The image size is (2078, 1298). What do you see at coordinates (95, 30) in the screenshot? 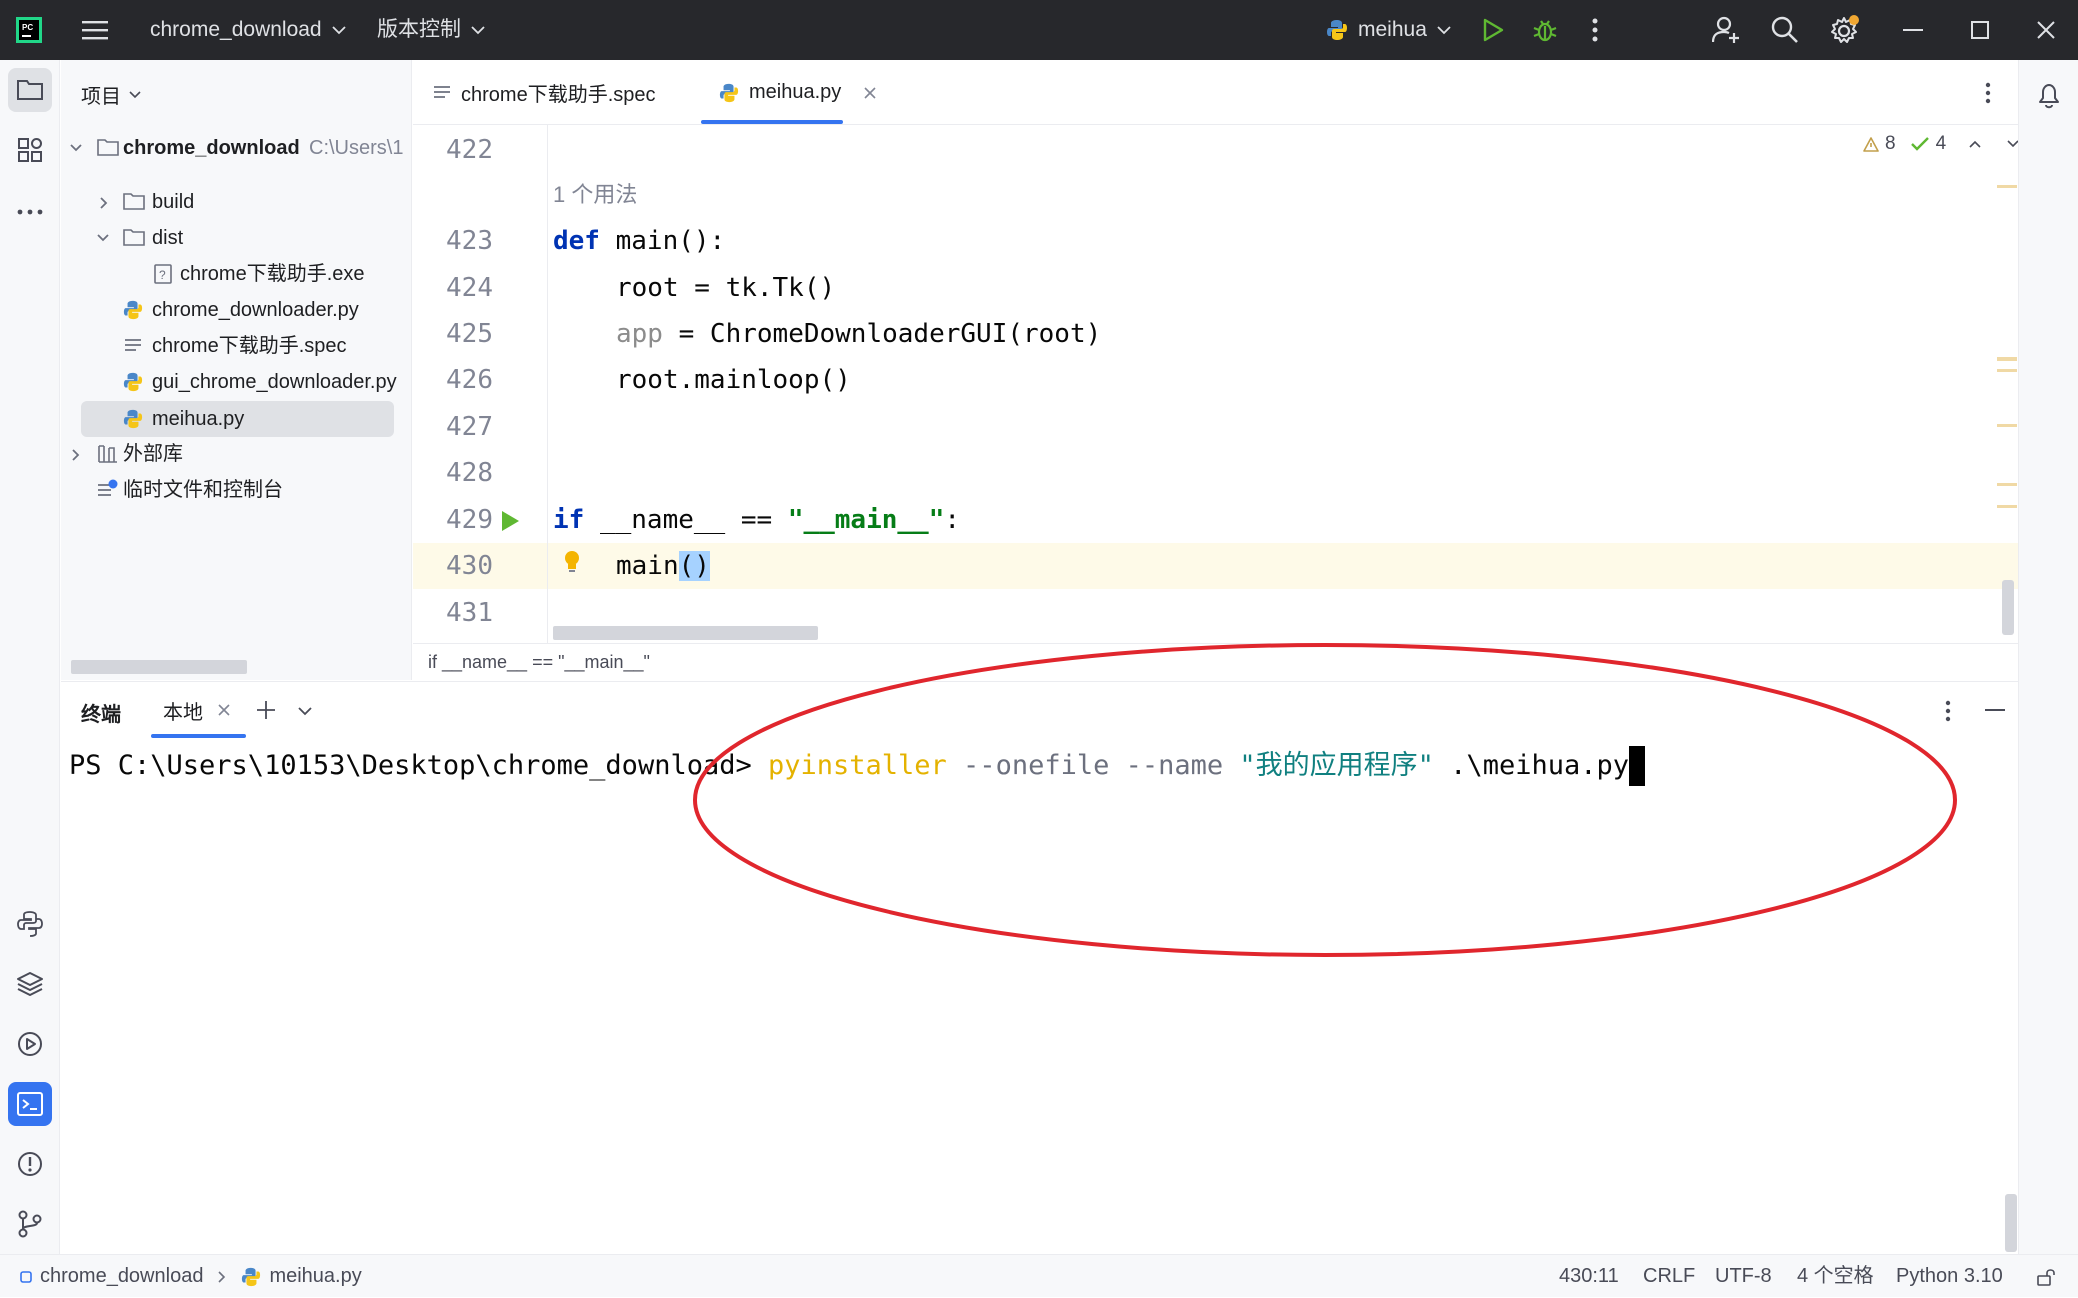
I see `main-menu-icon` at bounding box center [95, 30].